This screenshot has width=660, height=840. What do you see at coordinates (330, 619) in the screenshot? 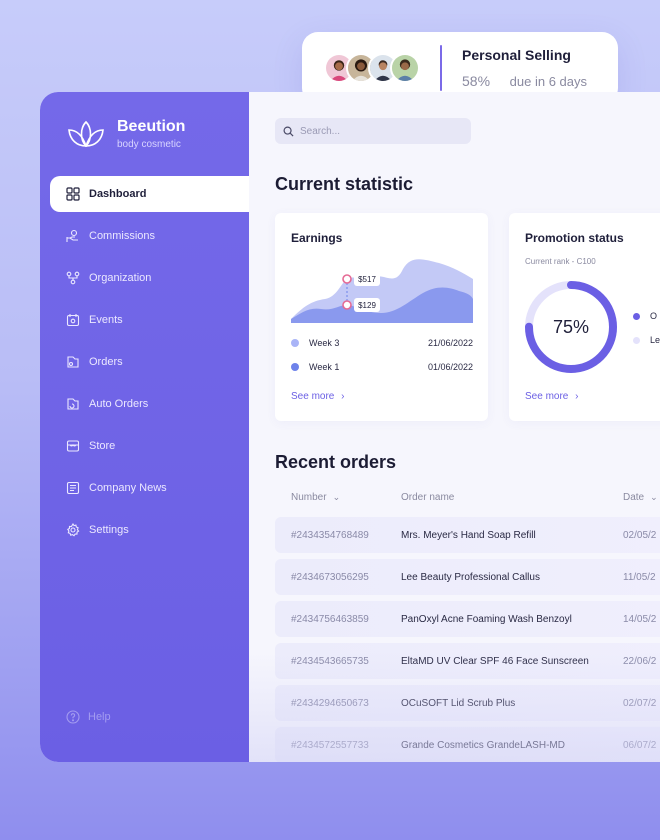
I see `order-number: #2434756463859` at bounding box center [330, 619].